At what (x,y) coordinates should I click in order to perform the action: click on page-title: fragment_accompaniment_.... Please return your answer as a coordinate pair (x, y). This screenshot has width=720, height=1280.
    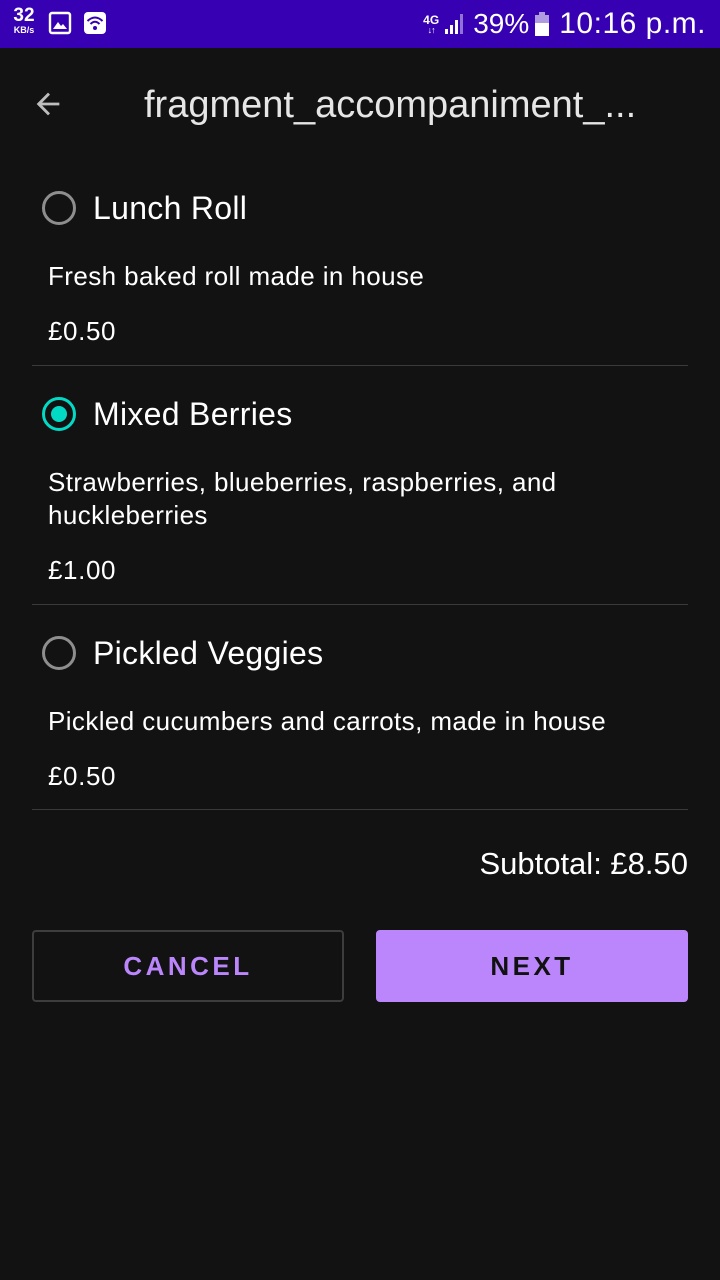
    Looking at the image, I should click on (390, 105).